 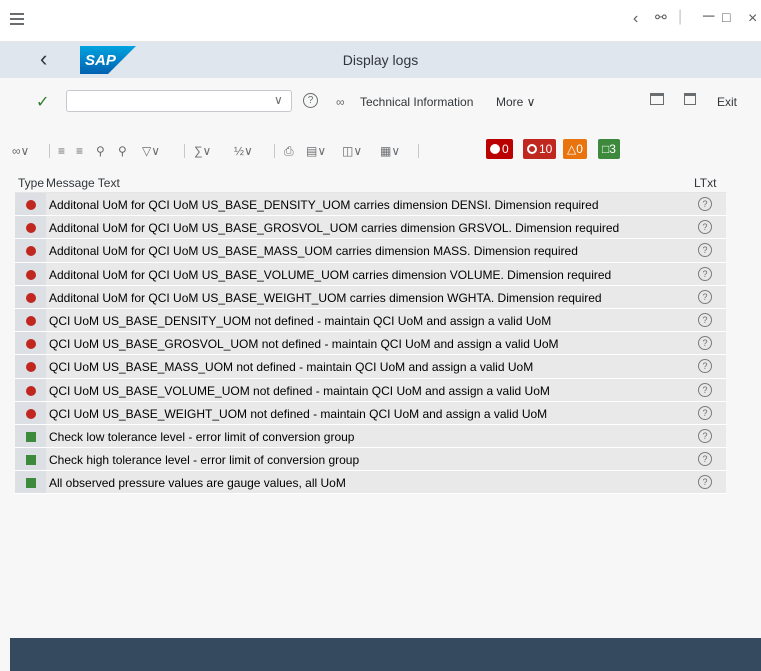 I want to click on views-icon: ▤∨, so click(x=316, y=151).